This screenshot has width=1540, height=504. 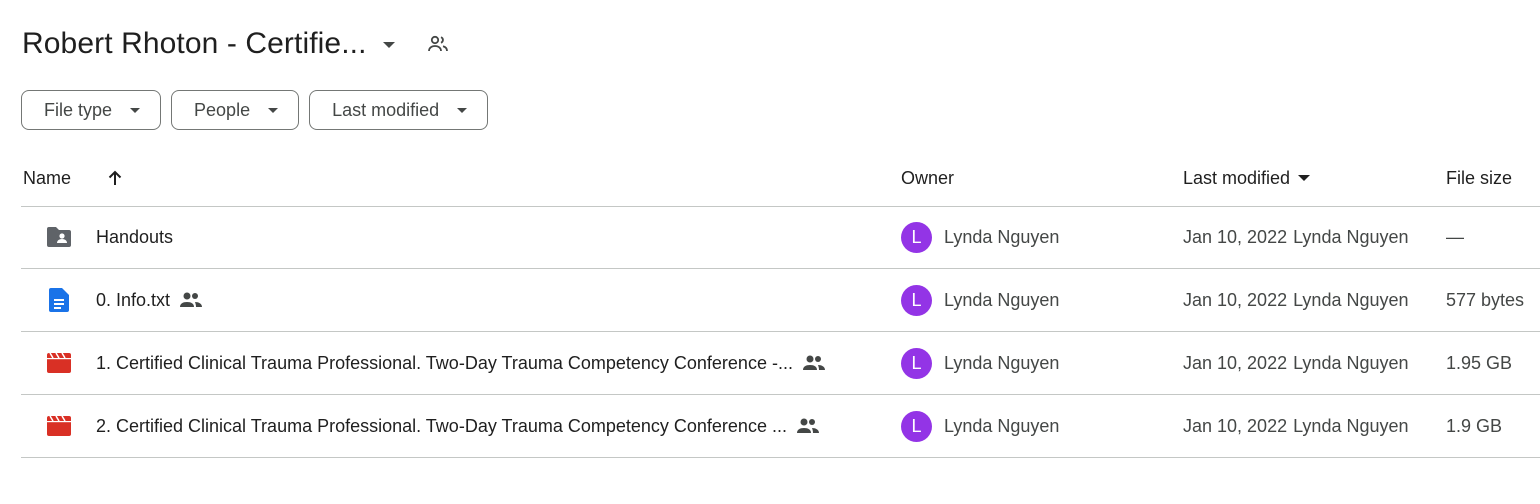 I want to click on file-size-cell: 1.9 GB, so click(x=1474, y=426).